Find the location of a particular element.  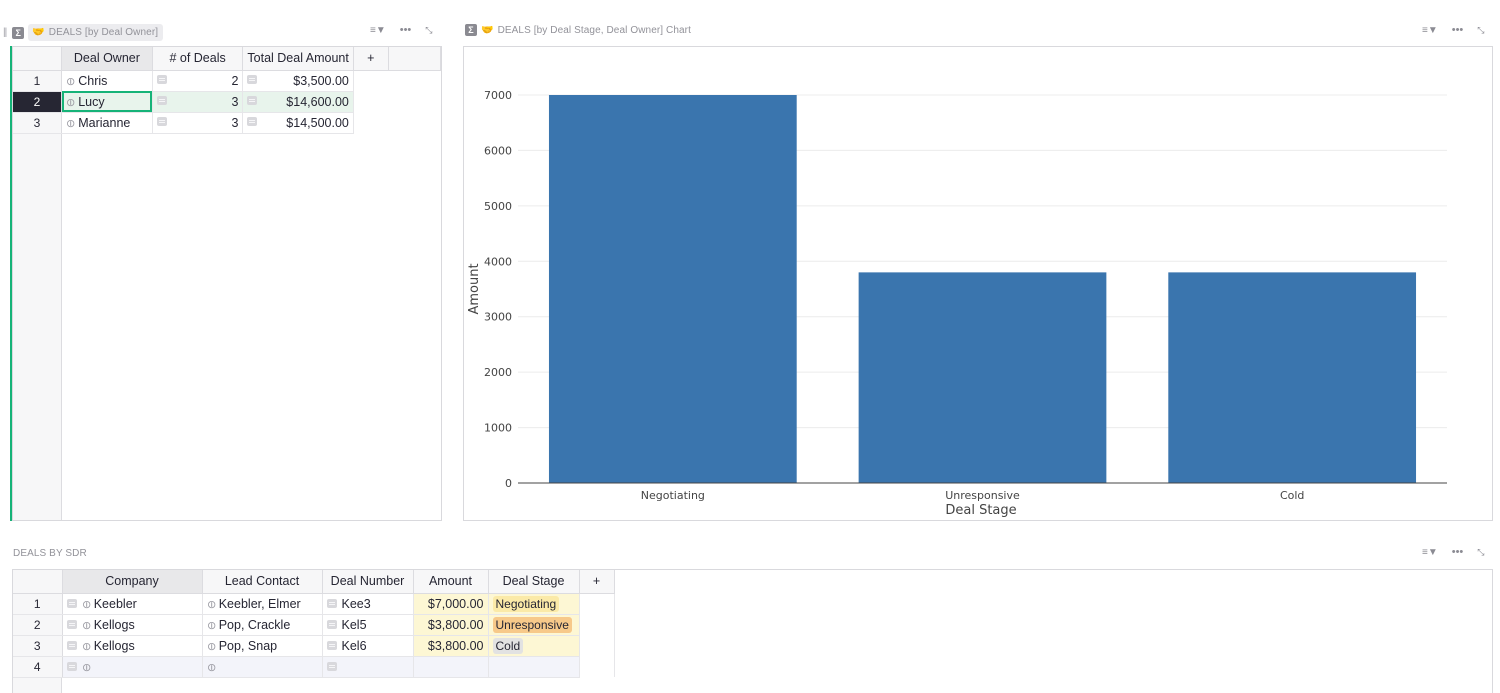

column-header-company: Company is located at coordinates (132, 582).